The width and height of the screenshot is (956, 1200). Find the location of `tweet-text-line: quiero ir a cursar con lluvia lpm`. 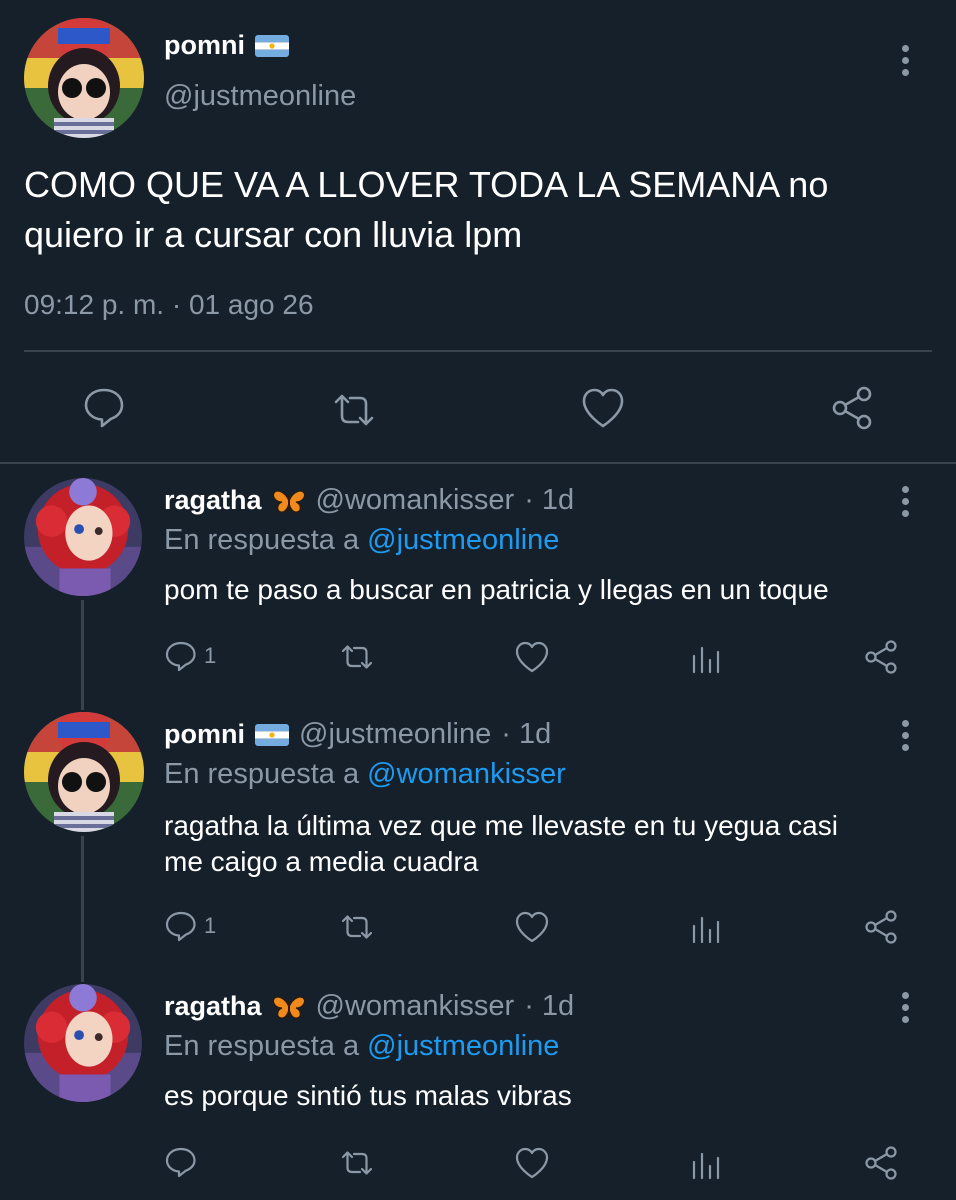

tweet-text-line: quiero ir a cursar con lluvia lpm is located at coordinates (273, 234).